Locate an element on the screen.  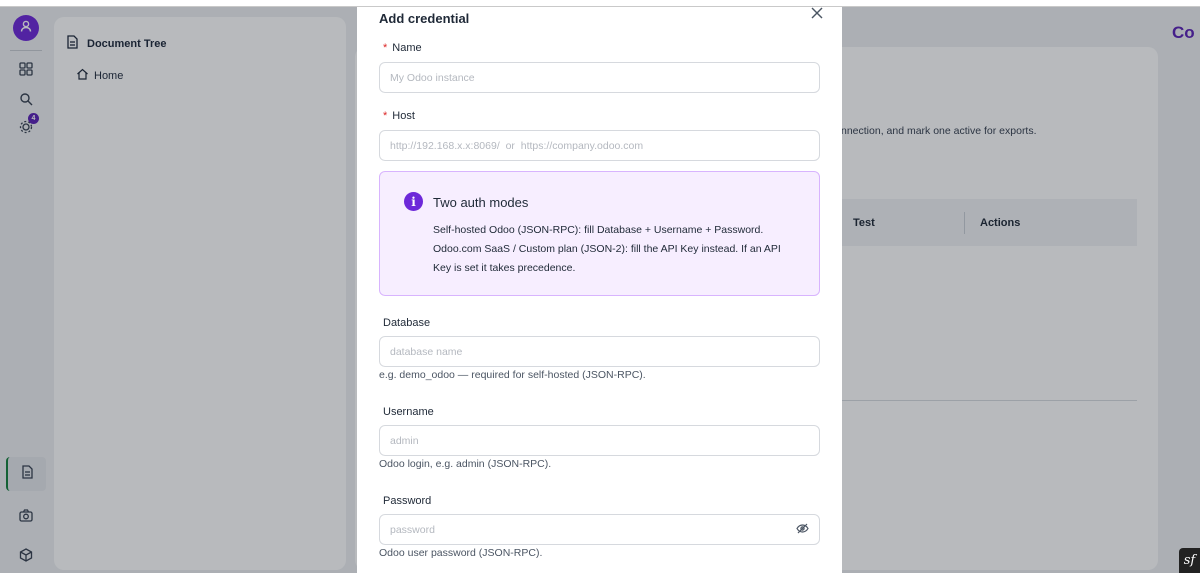
password-hint: Odoo user password (JSON-RPC). is located at coordinates (461, 553).